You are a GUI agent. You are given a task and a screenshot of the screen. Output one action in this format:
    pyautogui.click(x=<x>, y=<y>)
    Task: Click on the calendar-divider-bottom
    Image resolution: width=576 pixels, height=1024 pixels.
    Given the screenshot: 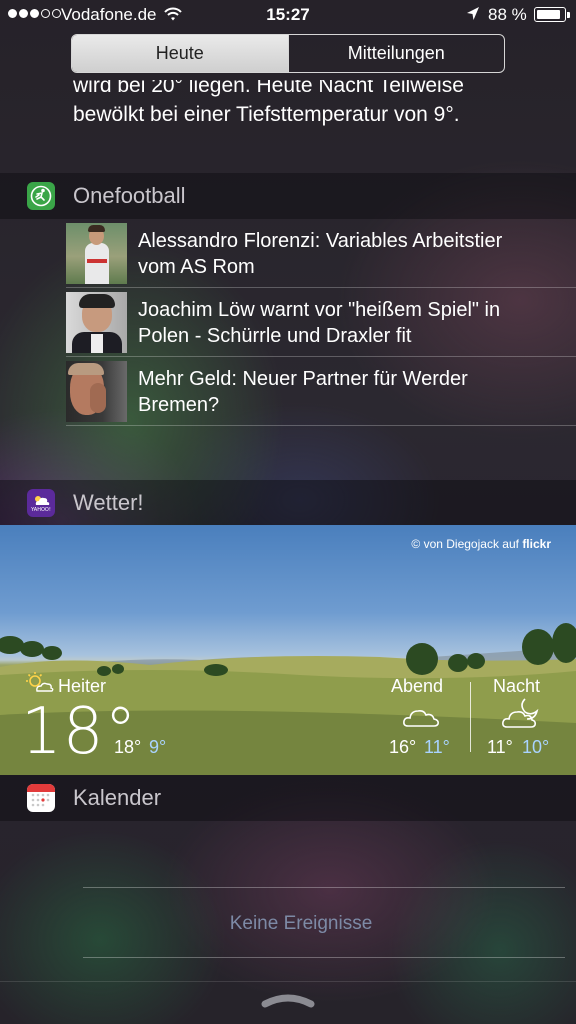 What is the action you would take?
    pyautogui.click(x=324, y=957)
    